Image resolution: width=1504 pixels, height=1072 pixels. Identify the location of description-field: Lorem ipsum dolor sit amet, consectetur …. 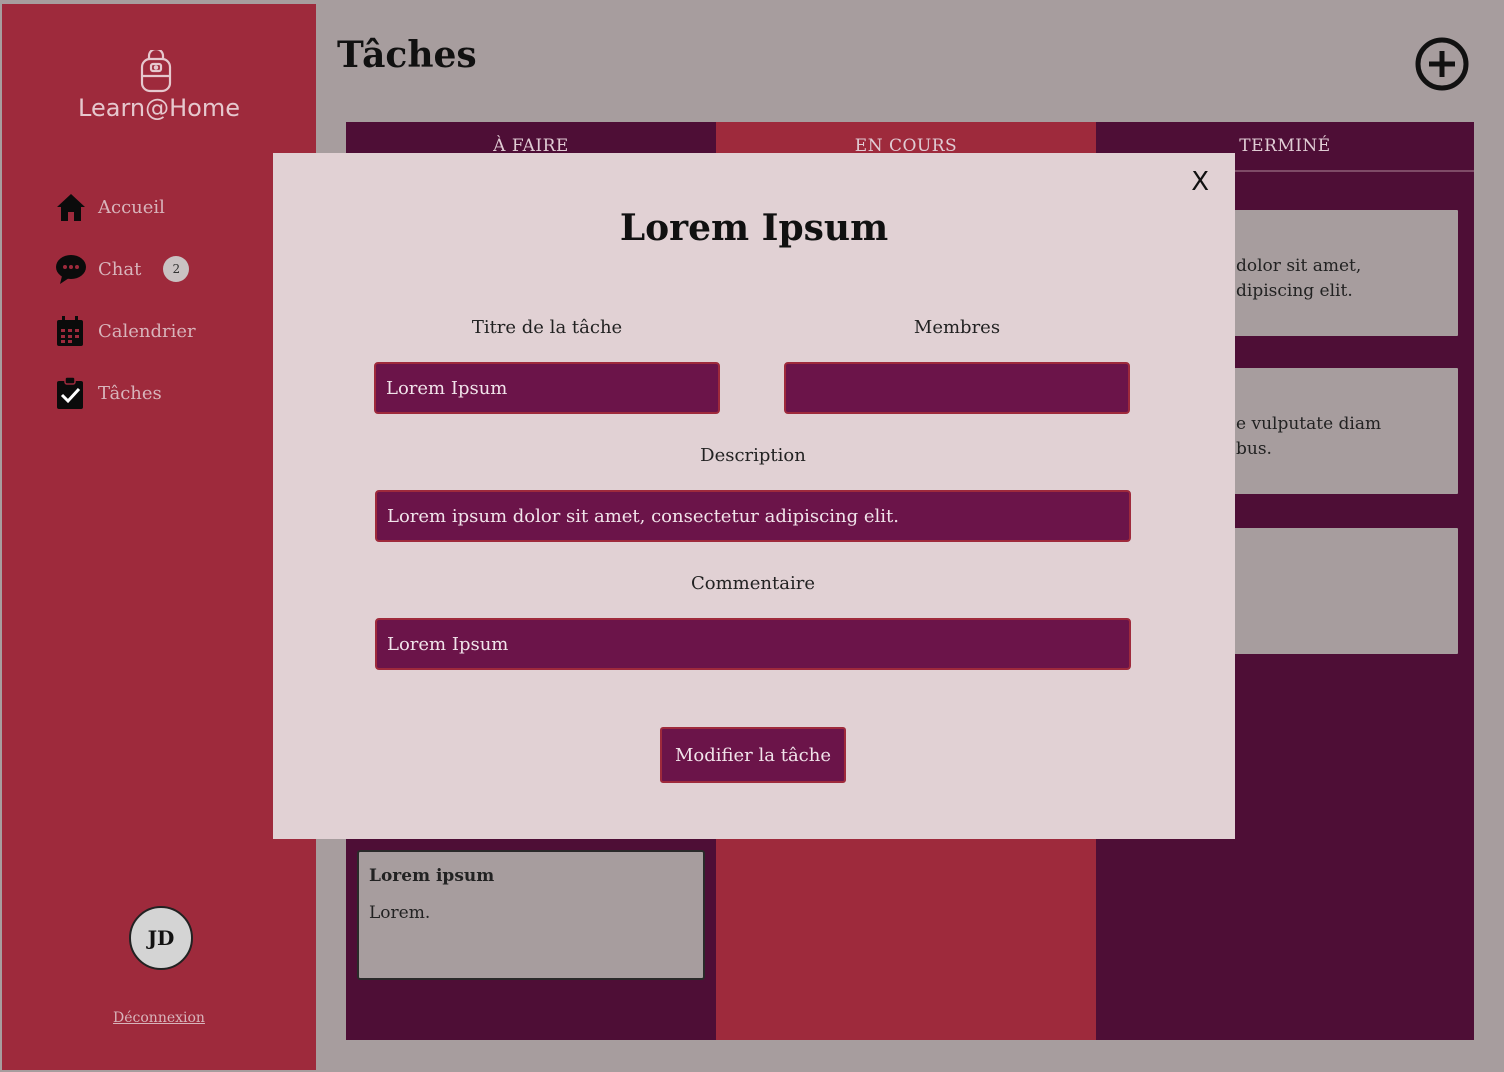
(753, 516).